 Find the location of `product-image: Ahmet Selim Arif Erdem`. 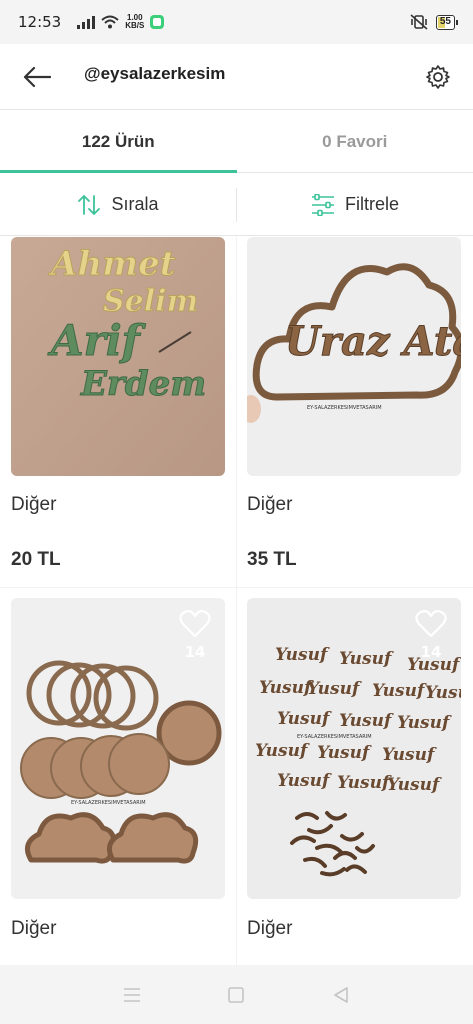

product-image: Ahmet Selim Arif Erdem is located at coordinates (118, 356).